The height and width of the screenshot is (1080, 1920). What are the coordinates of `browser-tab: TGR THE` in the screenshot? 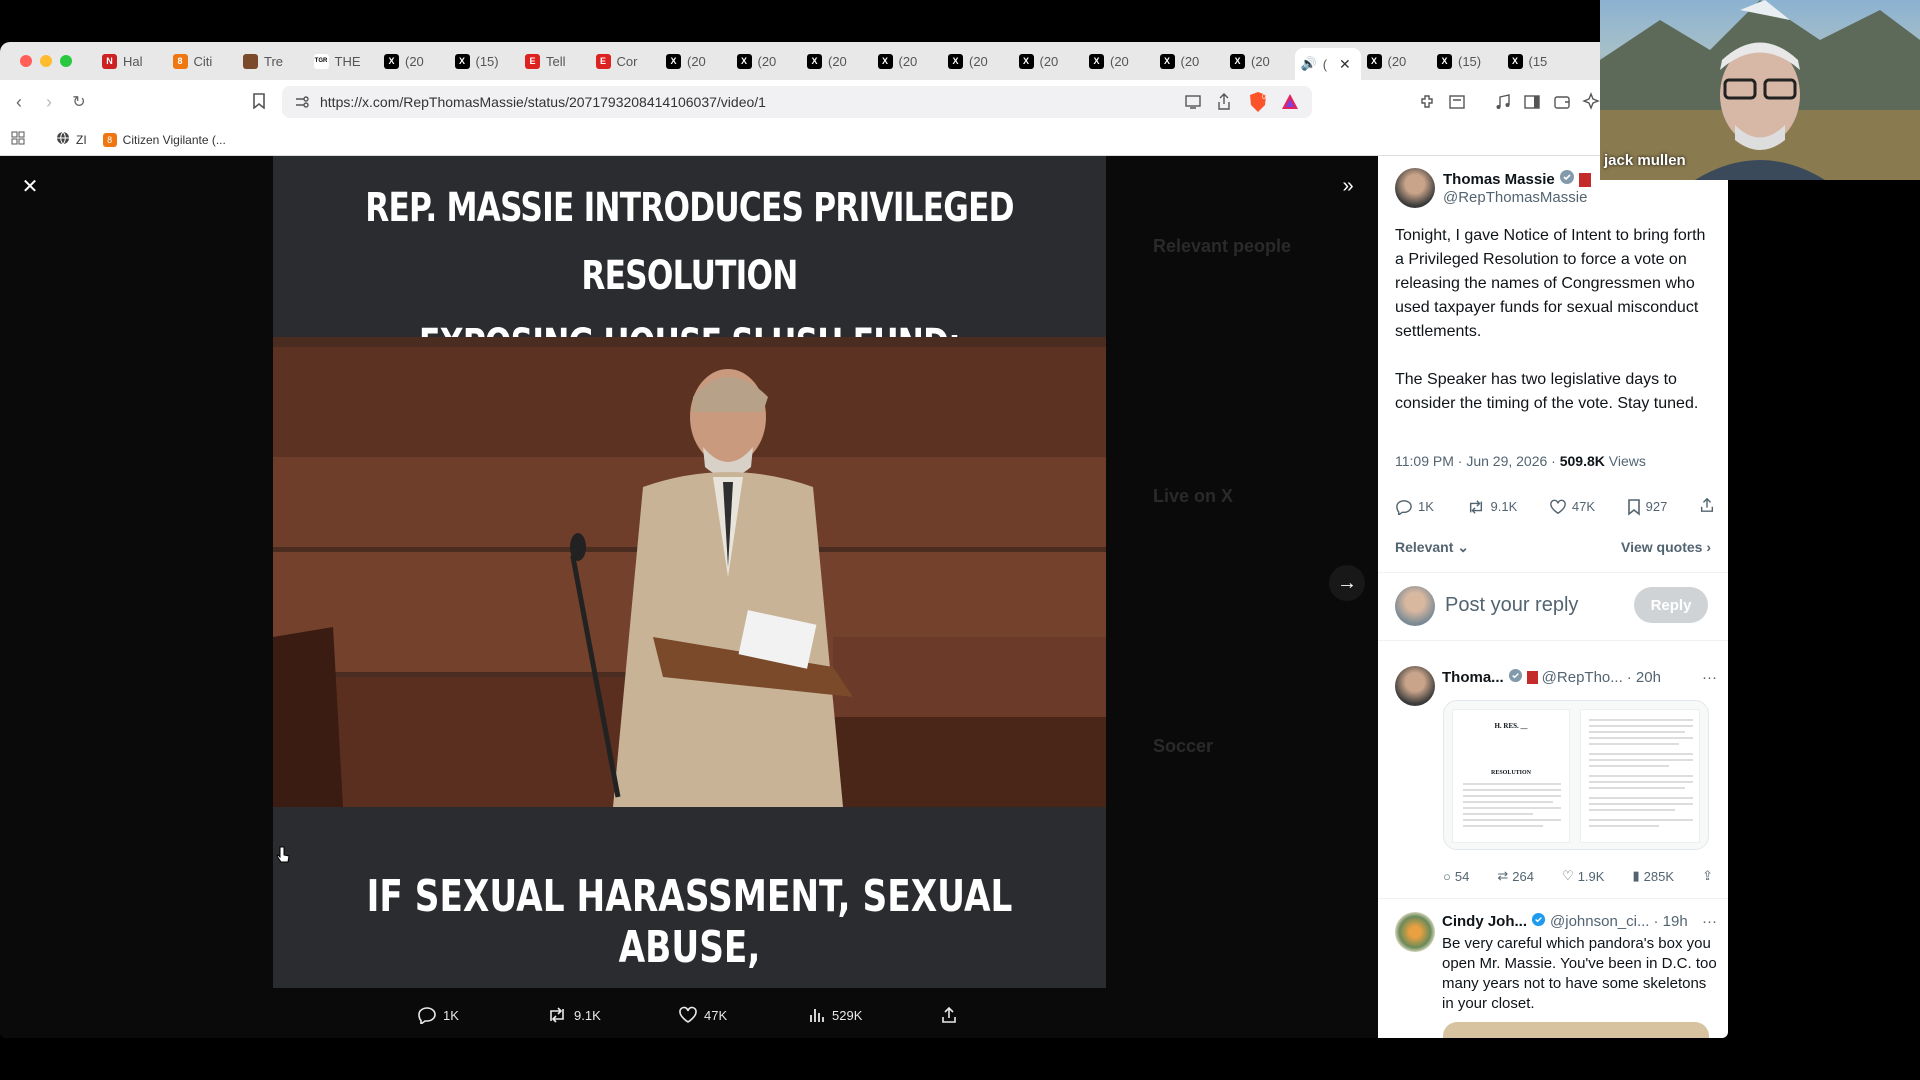 It's located at (343, 61).